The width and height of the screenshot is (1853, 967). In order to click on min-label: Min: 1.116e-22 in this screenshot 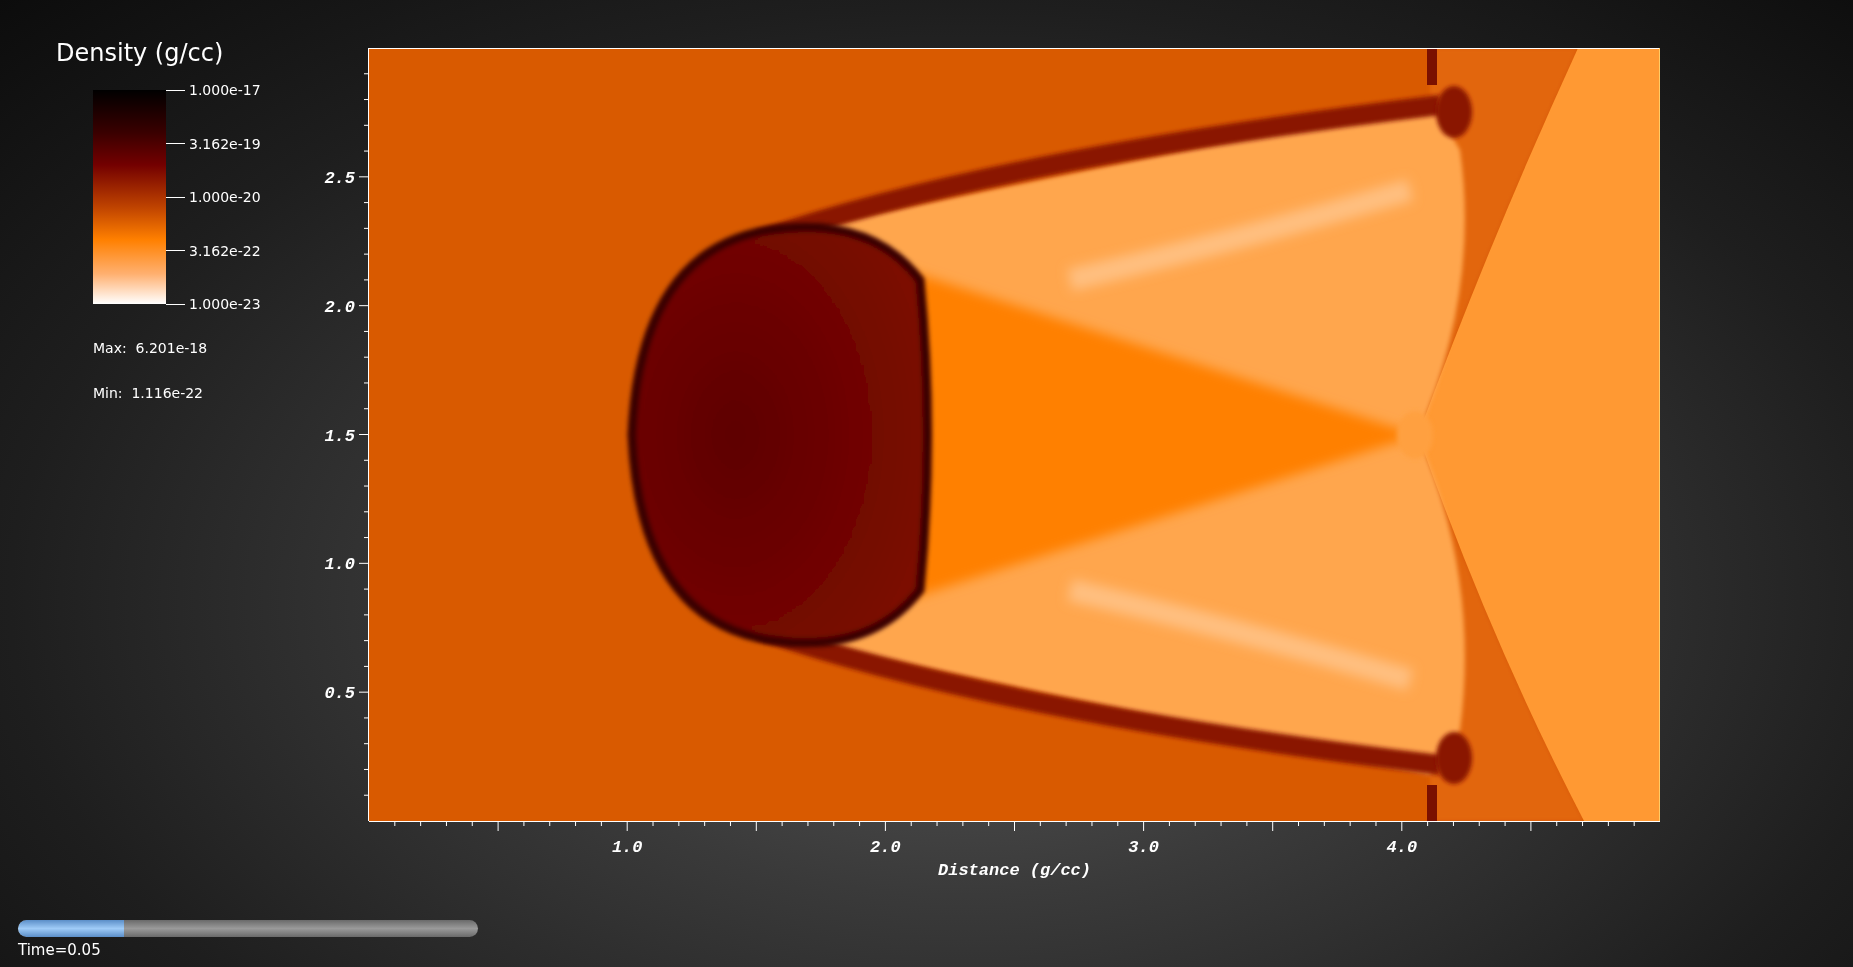, I will do `click(148, 393)`.